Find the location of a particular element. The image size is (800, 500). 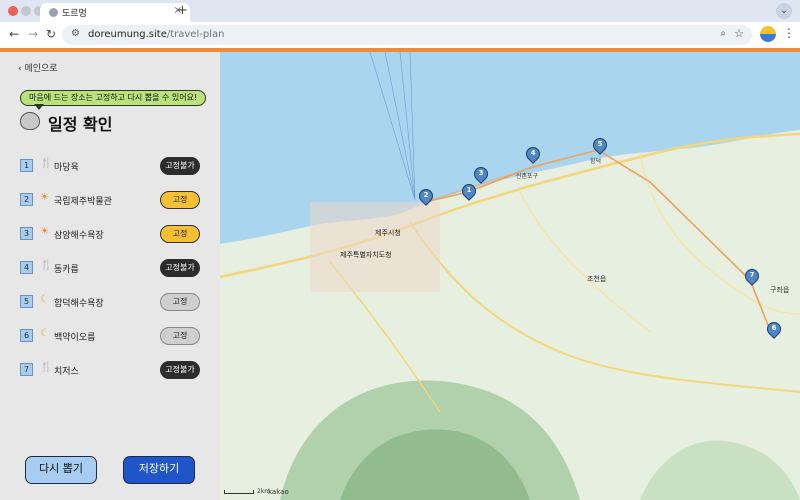

page-title: 일정 확인 is located at coordinates (80, 124).